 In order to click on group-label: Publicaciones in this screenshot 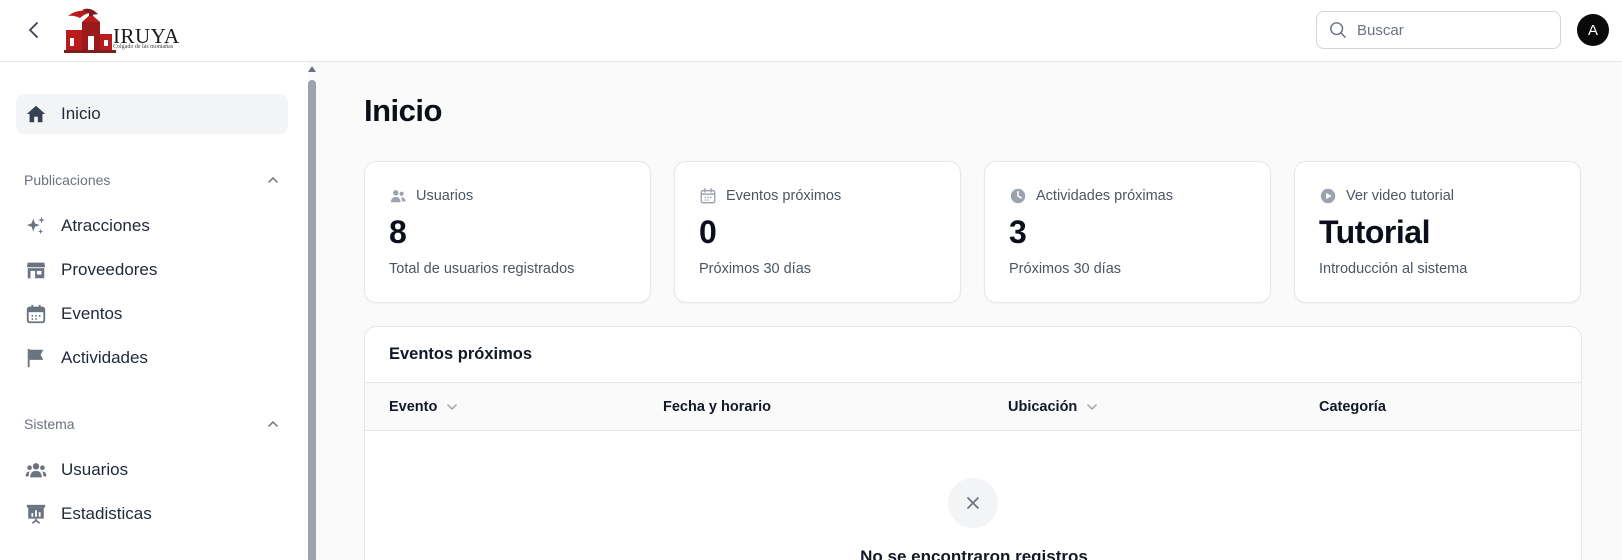, I will do `click(67, 180)`.